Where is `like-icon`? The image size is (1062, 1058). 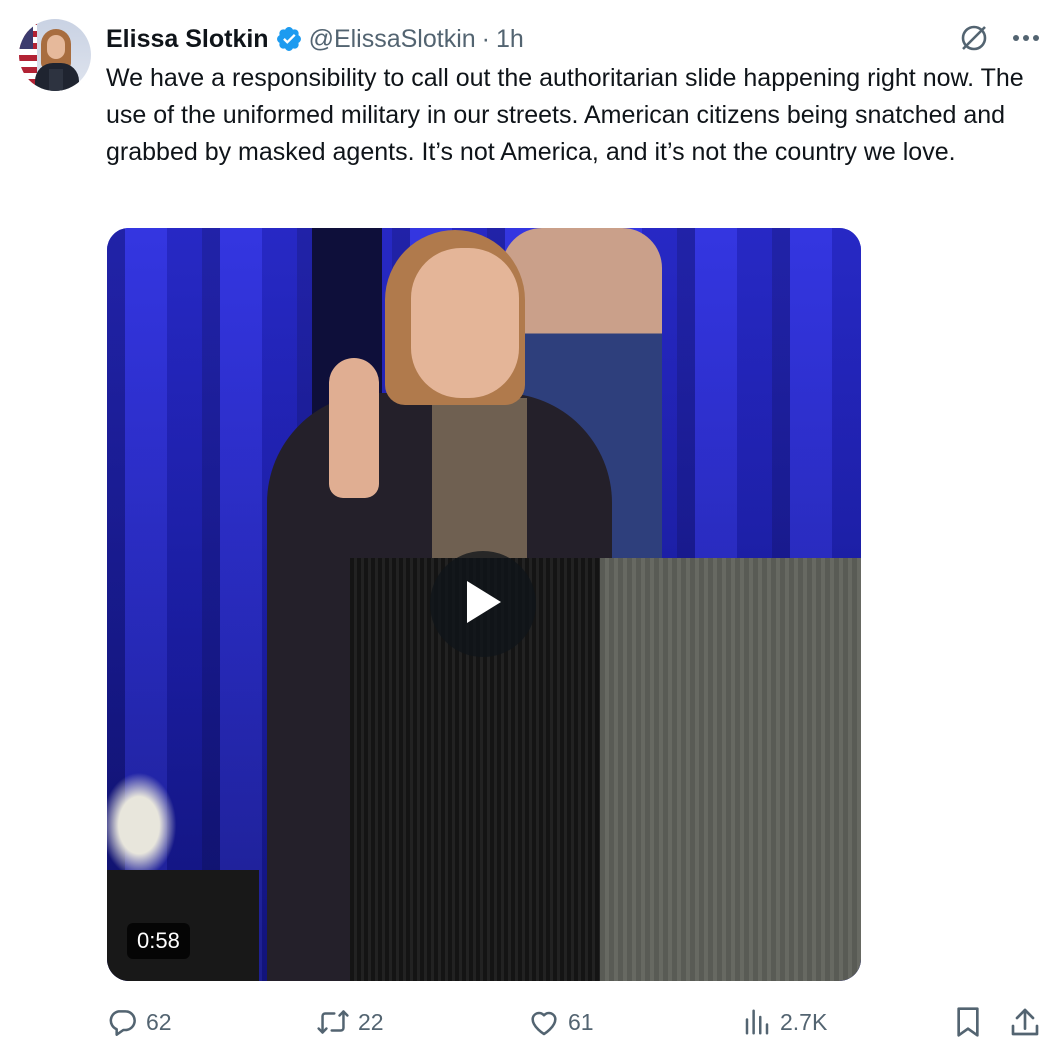 like-icon is located at coordinates (544, 1022).